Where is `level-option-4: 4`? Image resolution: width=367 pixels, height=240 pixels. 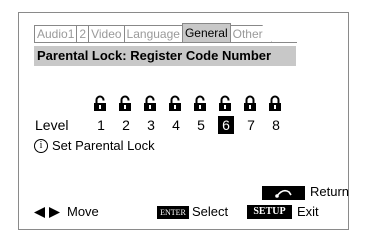 level-option-4: 4 is located at coordinates (176, 125).